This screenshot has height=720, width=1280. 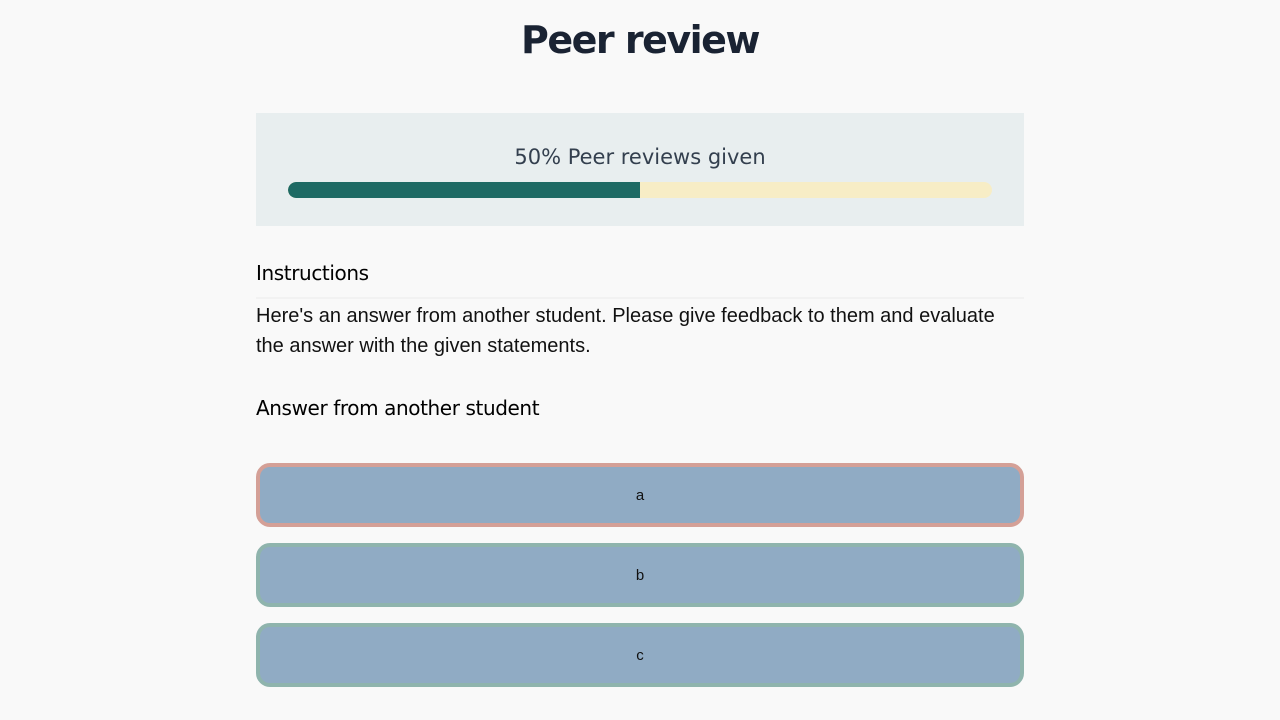 I want to click on page-title: Peer review, so click(x=640, y=40).